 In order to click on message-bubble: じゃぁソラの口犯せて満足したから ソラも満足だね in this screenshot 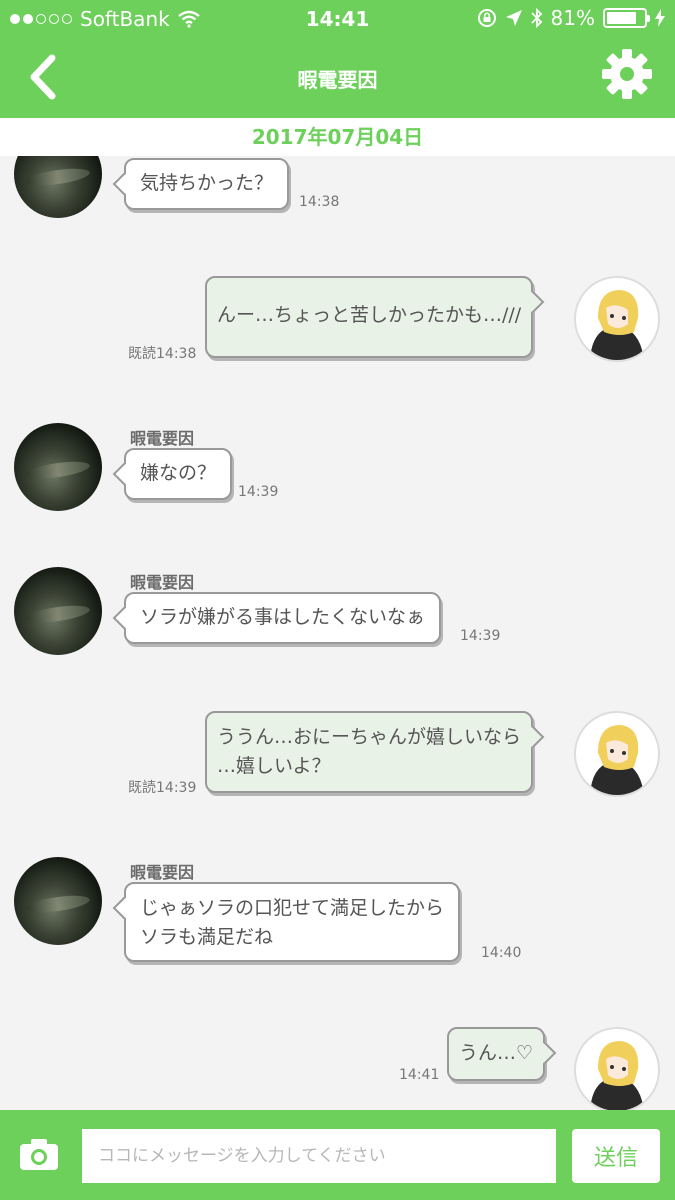, I will do `click(292, 922)`.